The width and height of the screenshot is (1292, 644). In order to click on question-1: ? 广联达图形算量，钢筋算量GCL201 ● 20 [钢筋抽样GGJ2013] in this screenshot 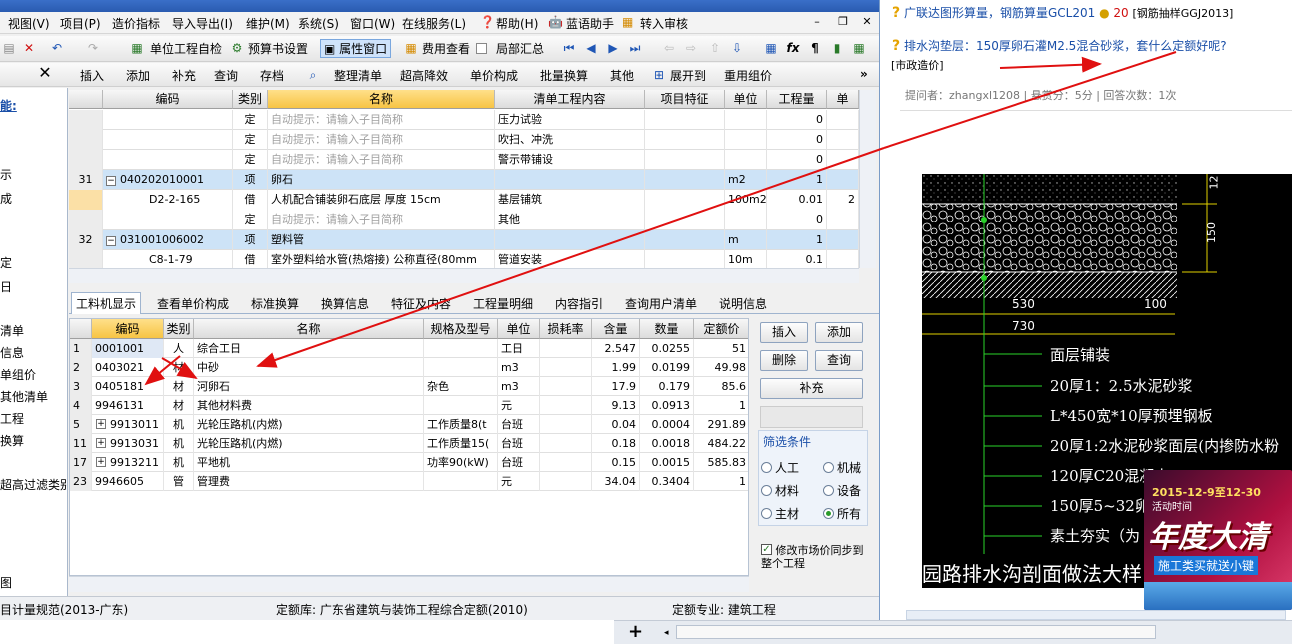, I will do `click(1062, 12)`.